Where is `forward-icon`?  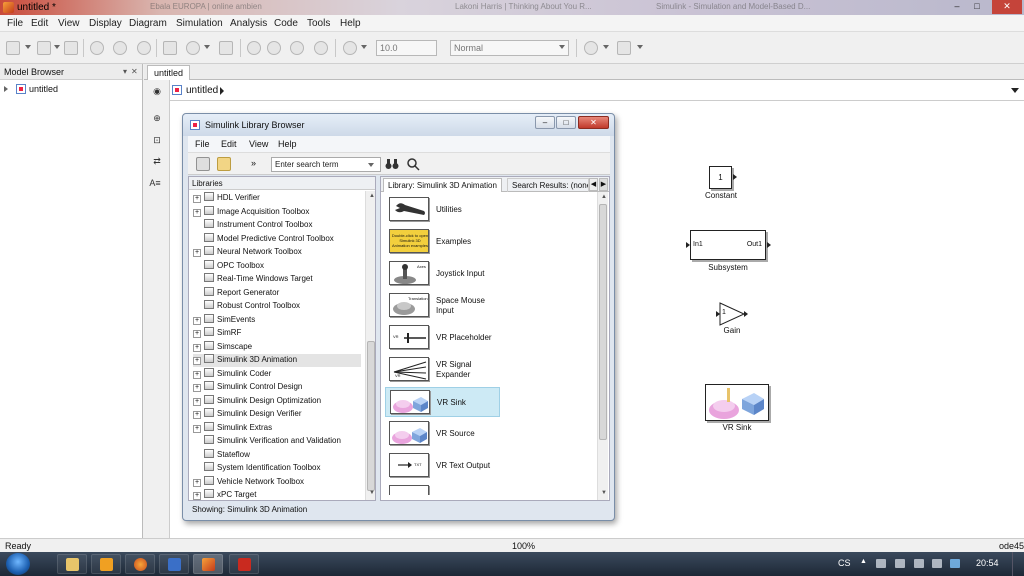 forward-icon is located at coordinates (120, 48).